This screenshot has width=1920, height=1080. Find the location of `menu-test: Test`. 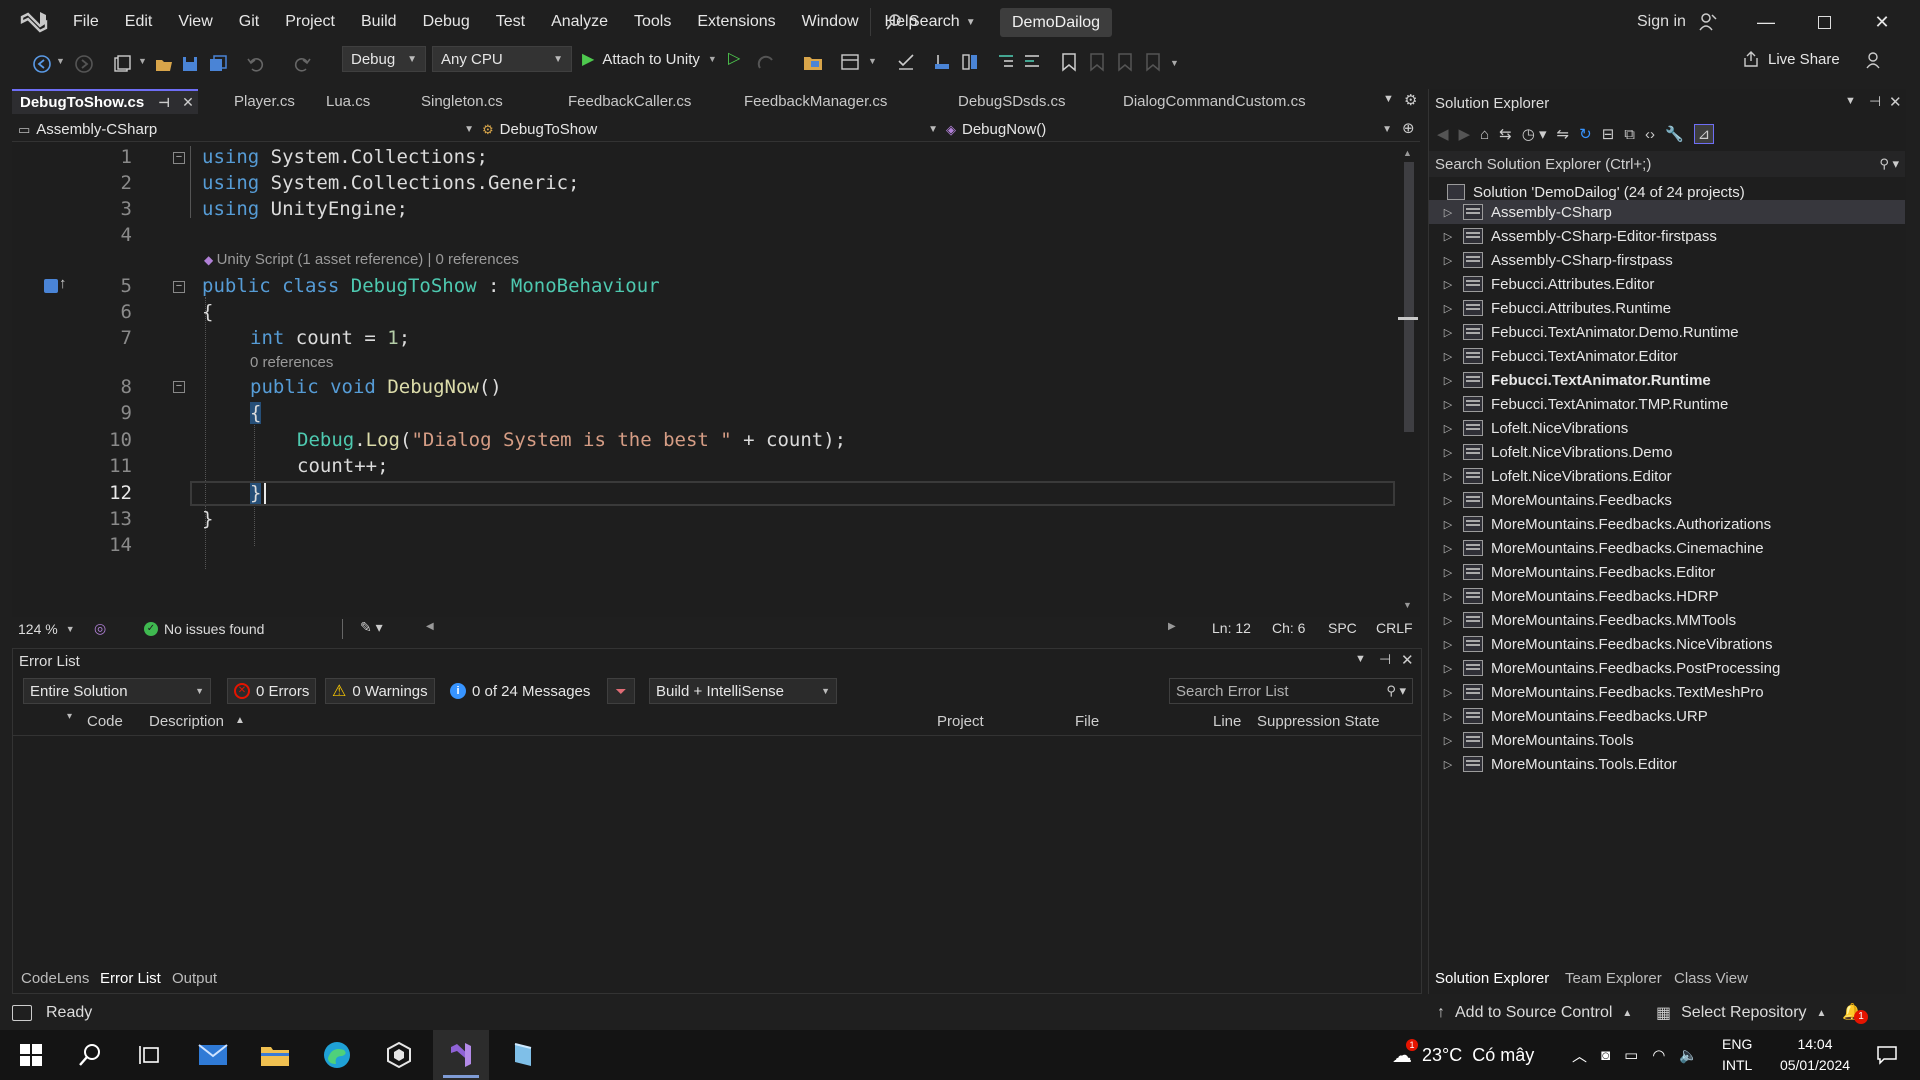

menu-test: Test is located at coordinates (510, 22).